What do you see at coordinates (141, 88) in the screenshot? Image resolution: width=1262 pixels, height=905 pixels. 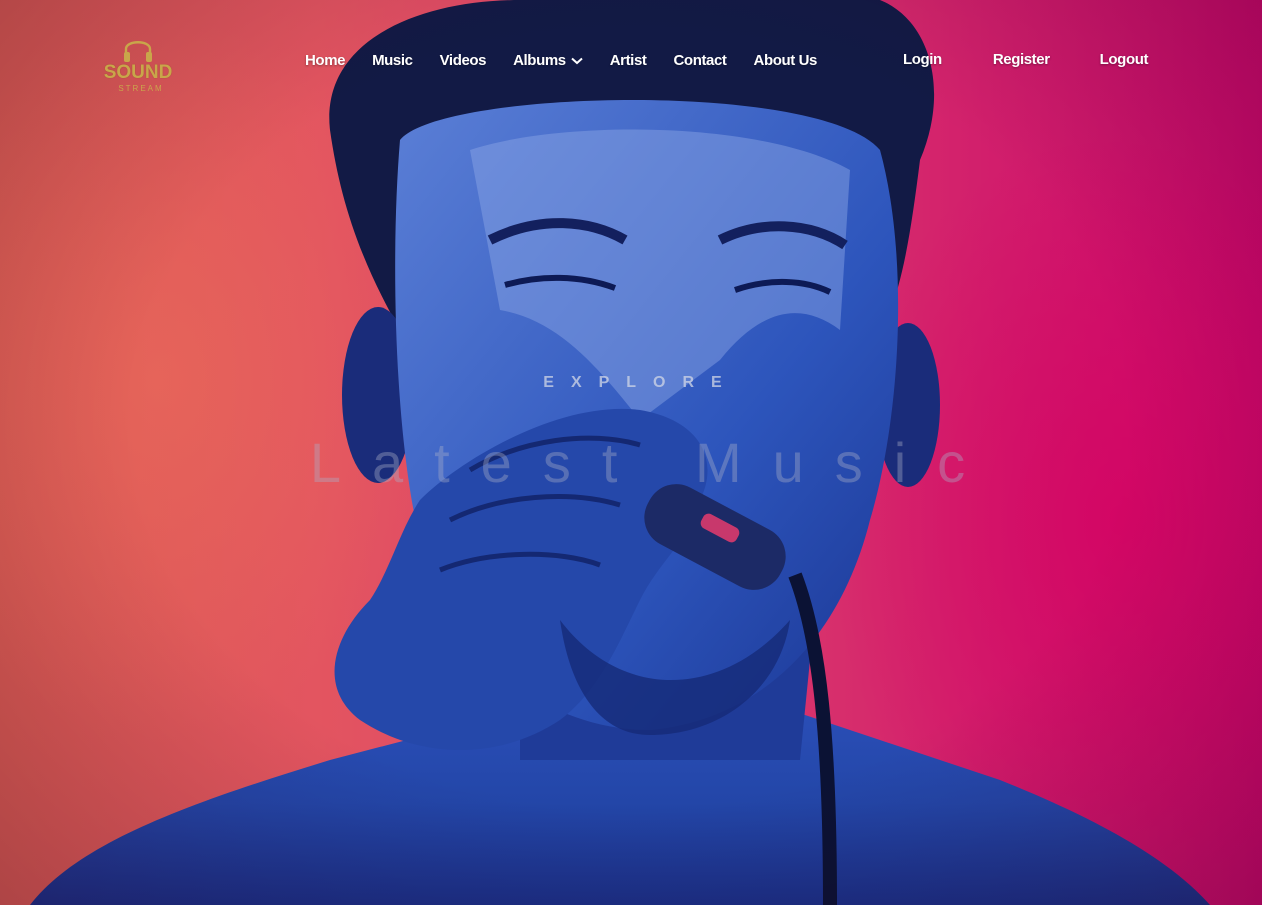 I see `logo-subtitle: STREAM` at bounding box center [141, 88].